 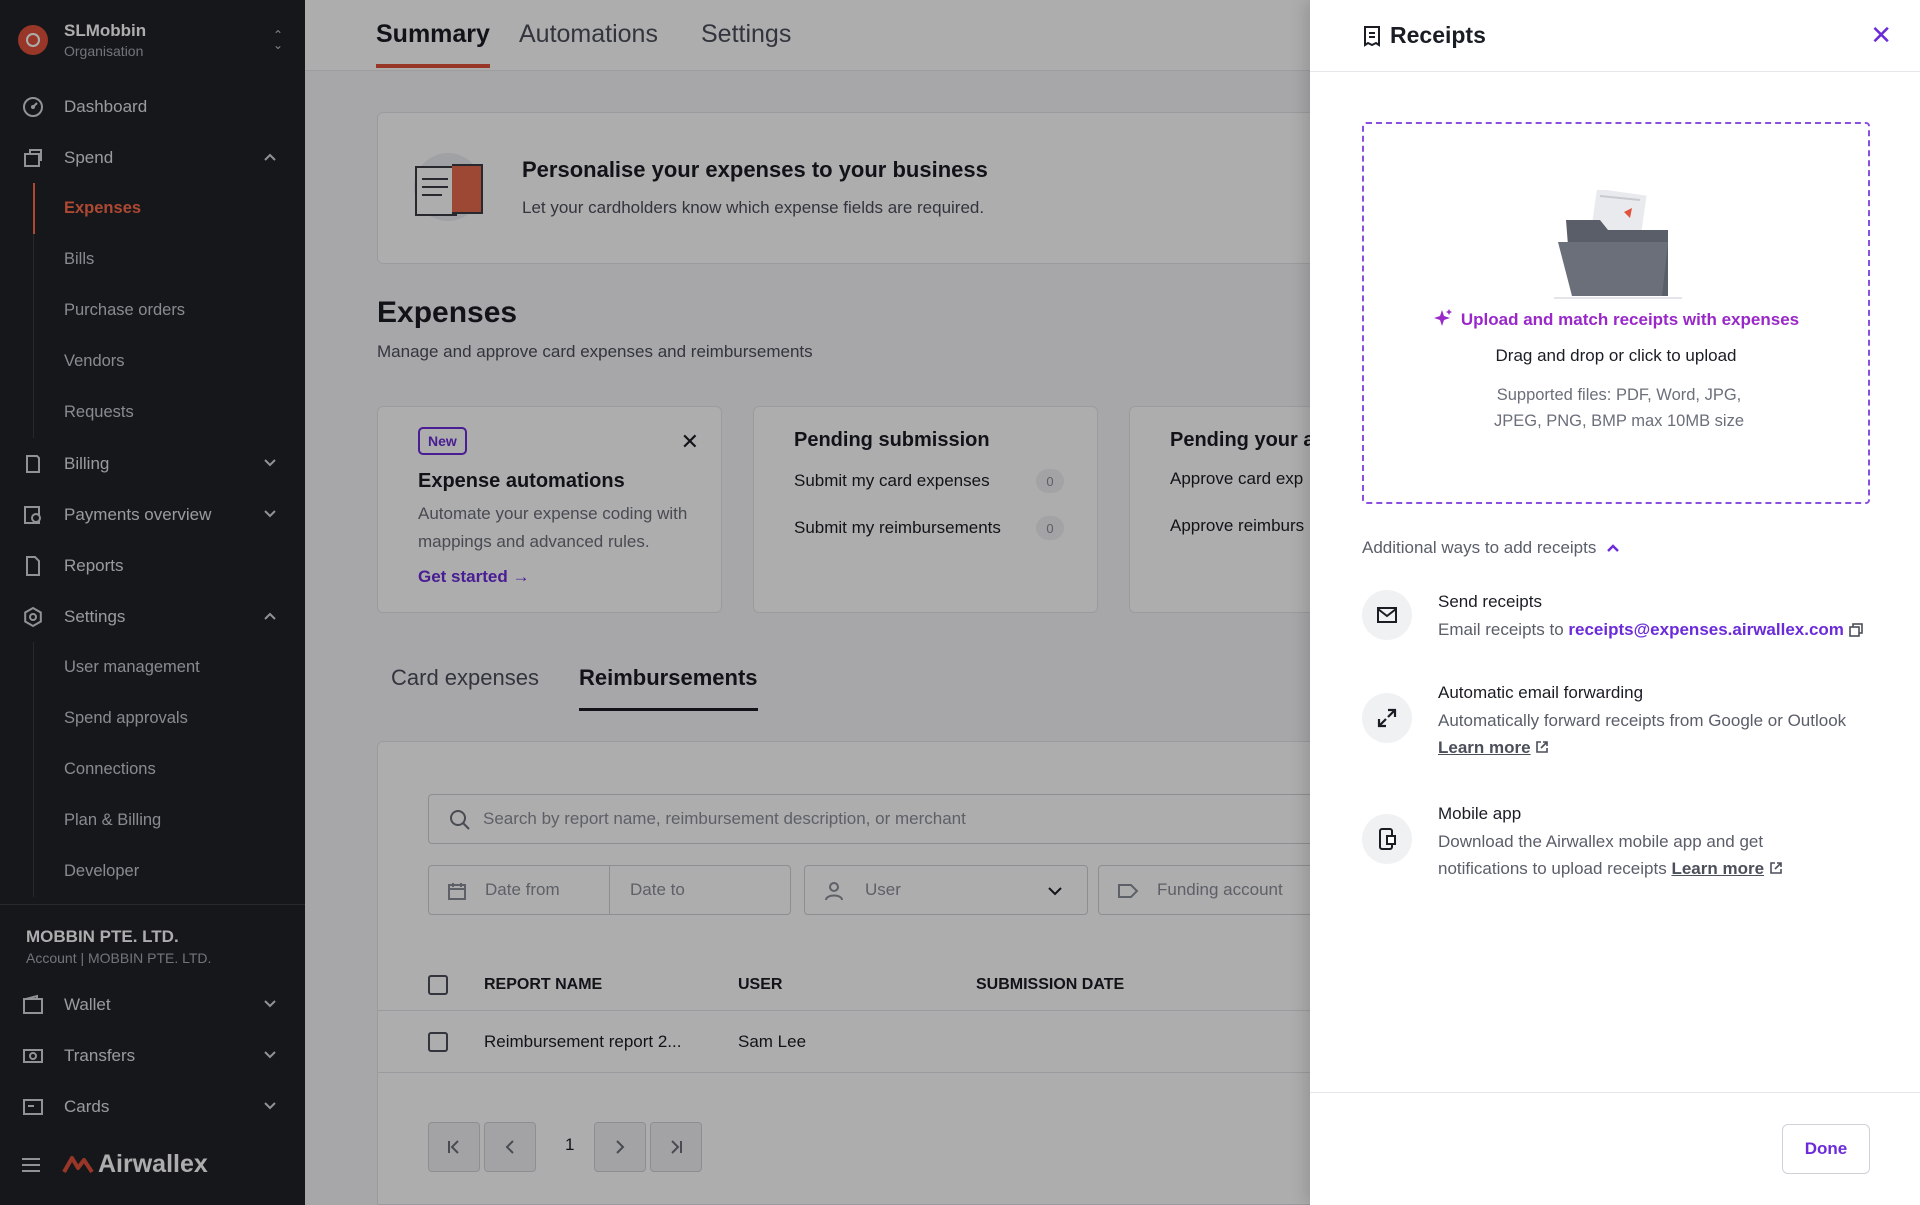 I want to click on copy-icon, so click(x=1855, y=630).